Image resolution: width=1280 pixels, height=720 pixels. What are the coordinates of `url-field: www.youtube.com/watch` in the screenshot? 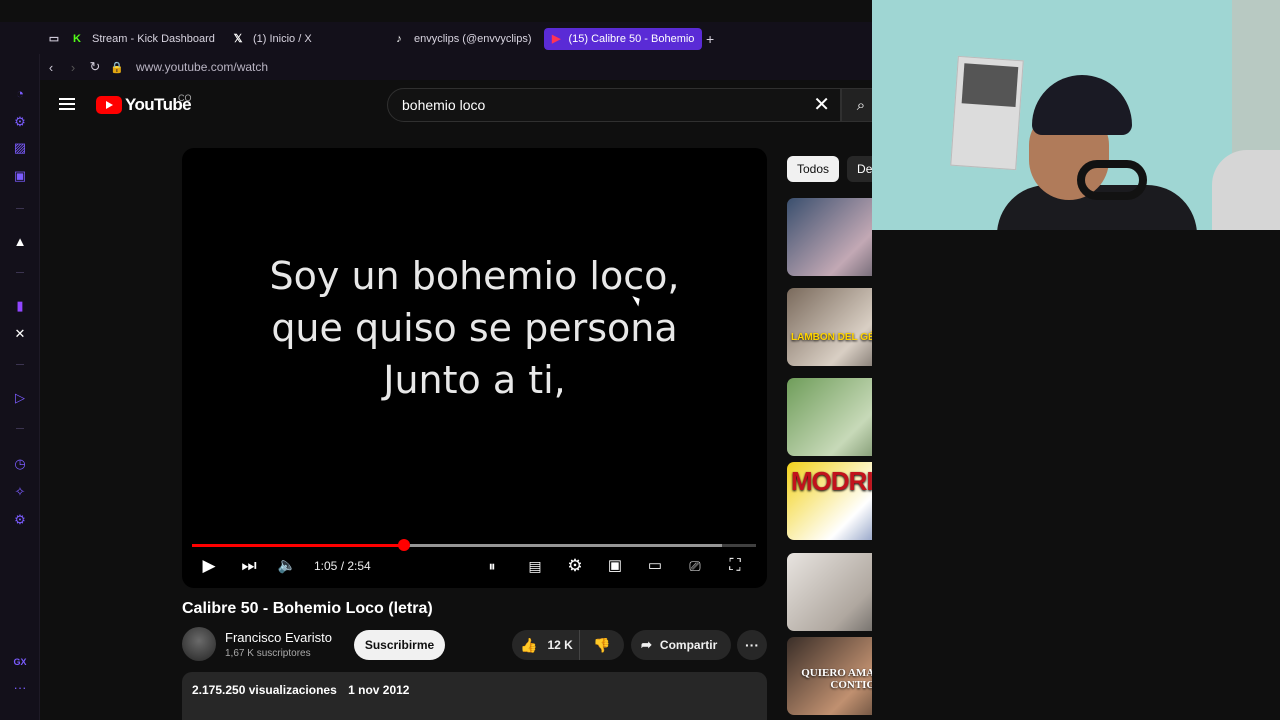 It's located at (202, 67).